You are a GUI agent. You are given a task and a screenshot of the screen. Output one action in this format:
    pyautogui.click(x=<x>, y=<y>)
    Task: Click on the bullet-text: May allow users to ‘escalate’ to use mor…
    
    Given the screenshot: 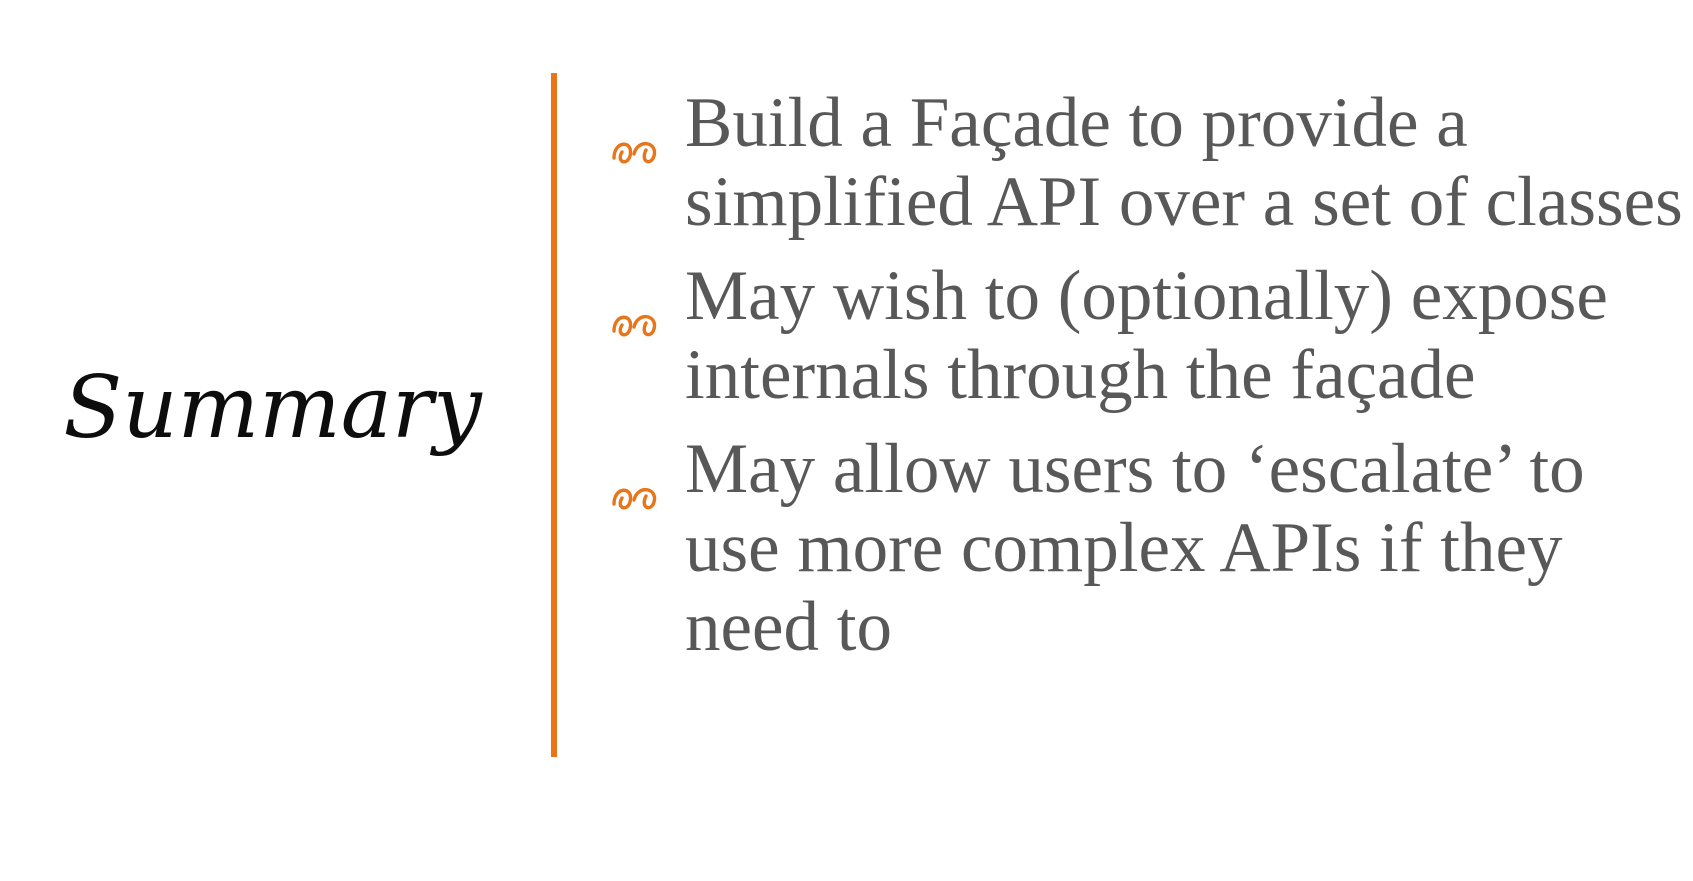 What is the action you would take?
    pyautogui.click(x=1135, y=548)
    